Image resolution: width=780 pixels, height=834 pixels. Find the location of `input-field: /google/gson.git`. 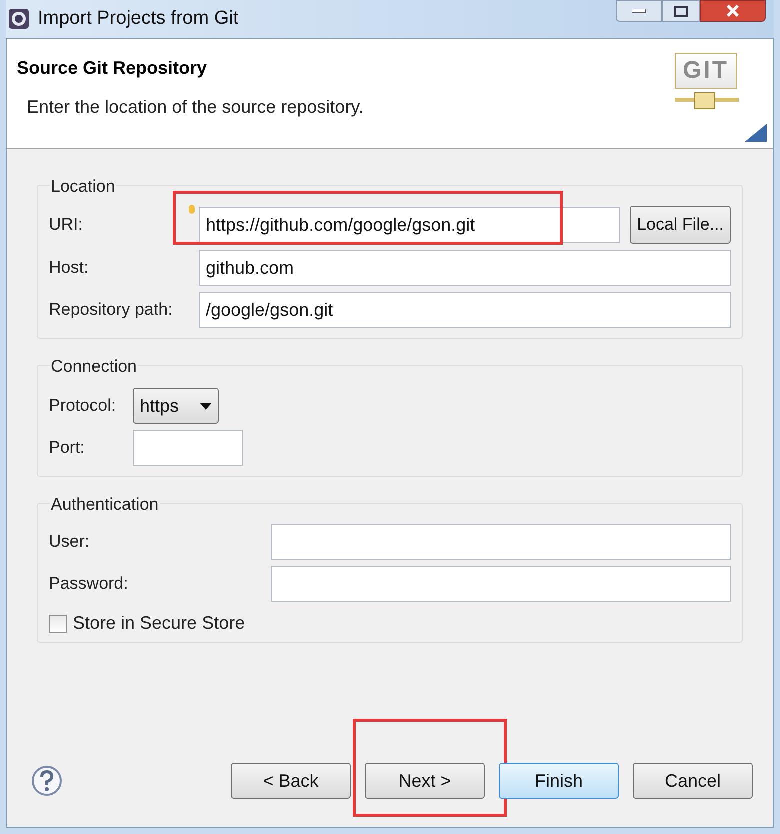

input-field: /google/gson.git is located at coordinates (465, 310).